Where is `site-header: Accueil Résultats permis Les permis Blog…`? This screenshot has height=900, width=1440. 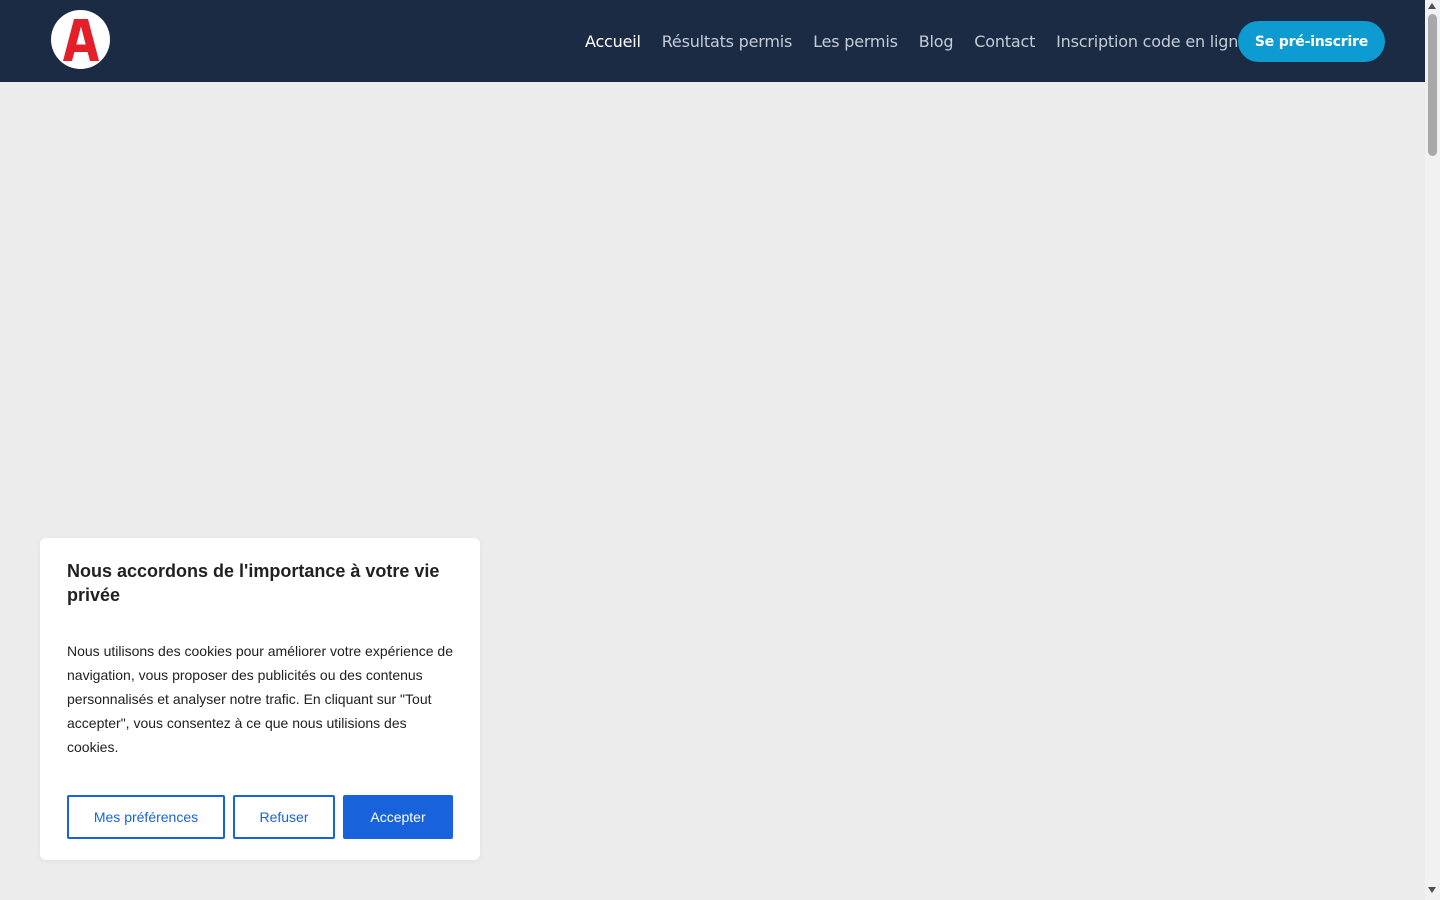
site-header: Accueil Résultats permis Les permis Blog… is located at coordinates (712, 41).